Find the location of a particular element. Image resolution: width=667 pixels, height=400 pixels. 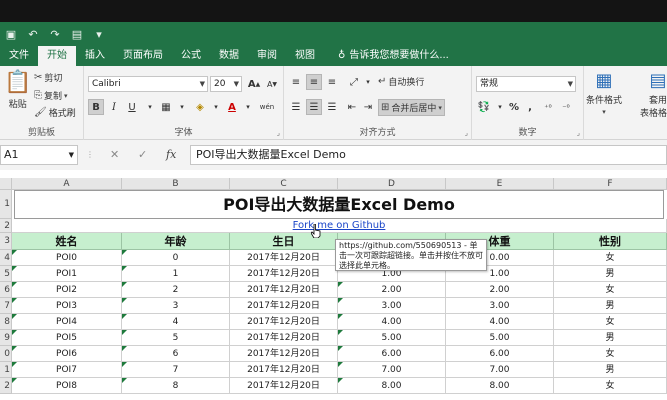

align-left-icon: ☰ is located at coordinates (296, 107).